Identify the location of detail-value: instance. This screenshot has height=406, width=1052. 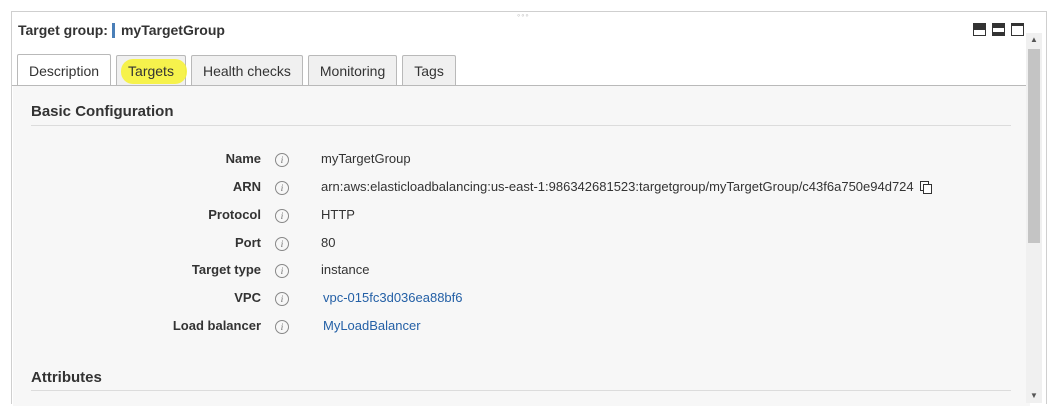
(345, 269).